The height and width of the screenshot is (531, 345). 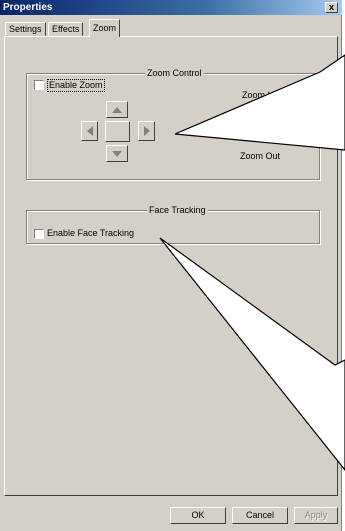 I want to click on tab-label: Zoom, so click(x=105, y=28).